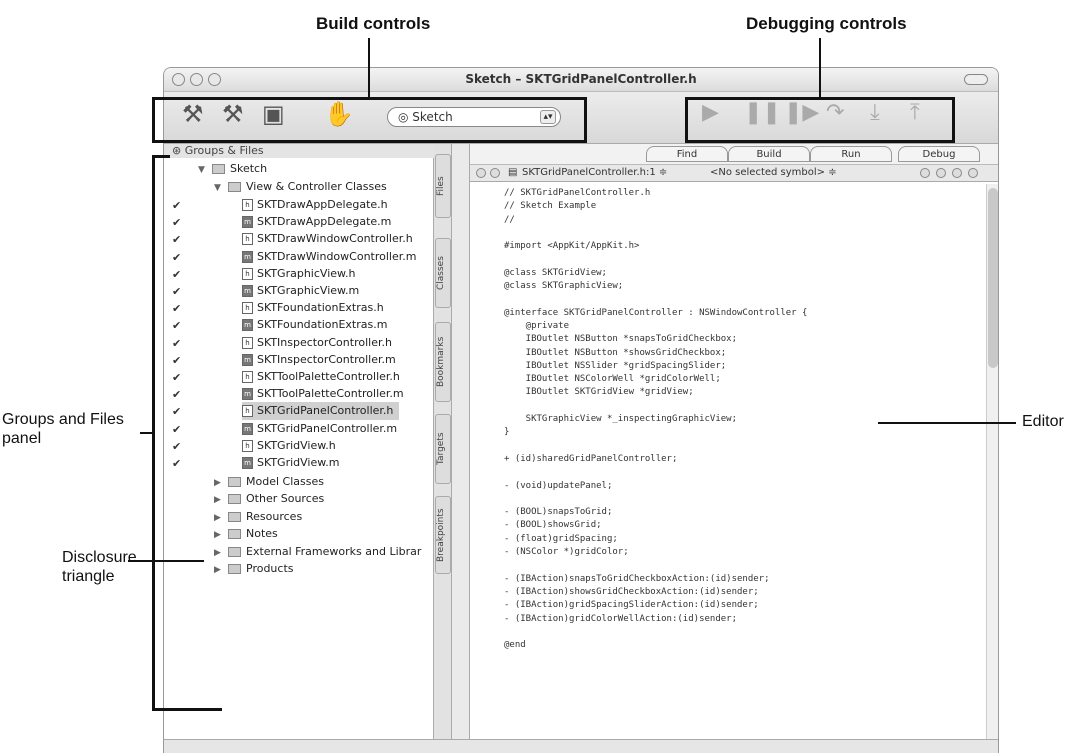 This screenshot has height=753, width=1072. What do you see at coordinates (835, 113) in the screenshot?
I see `step-over-icon: ↷` at bounding box center [835, 113].